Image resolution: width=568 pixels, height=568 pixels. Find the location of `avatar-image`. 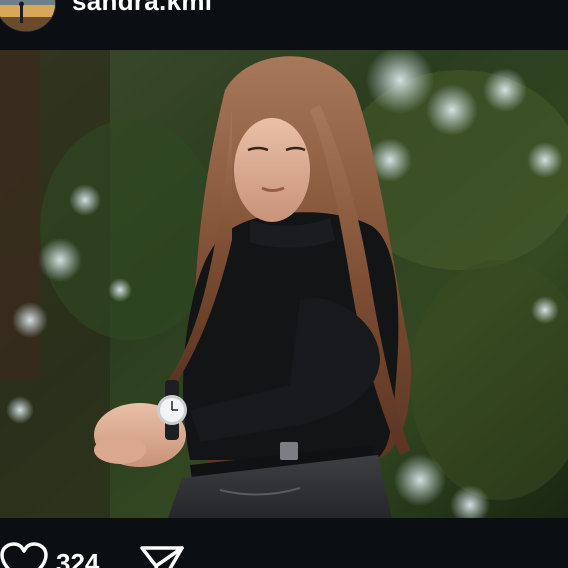

avatar-image is located at coordinates (27, 15).